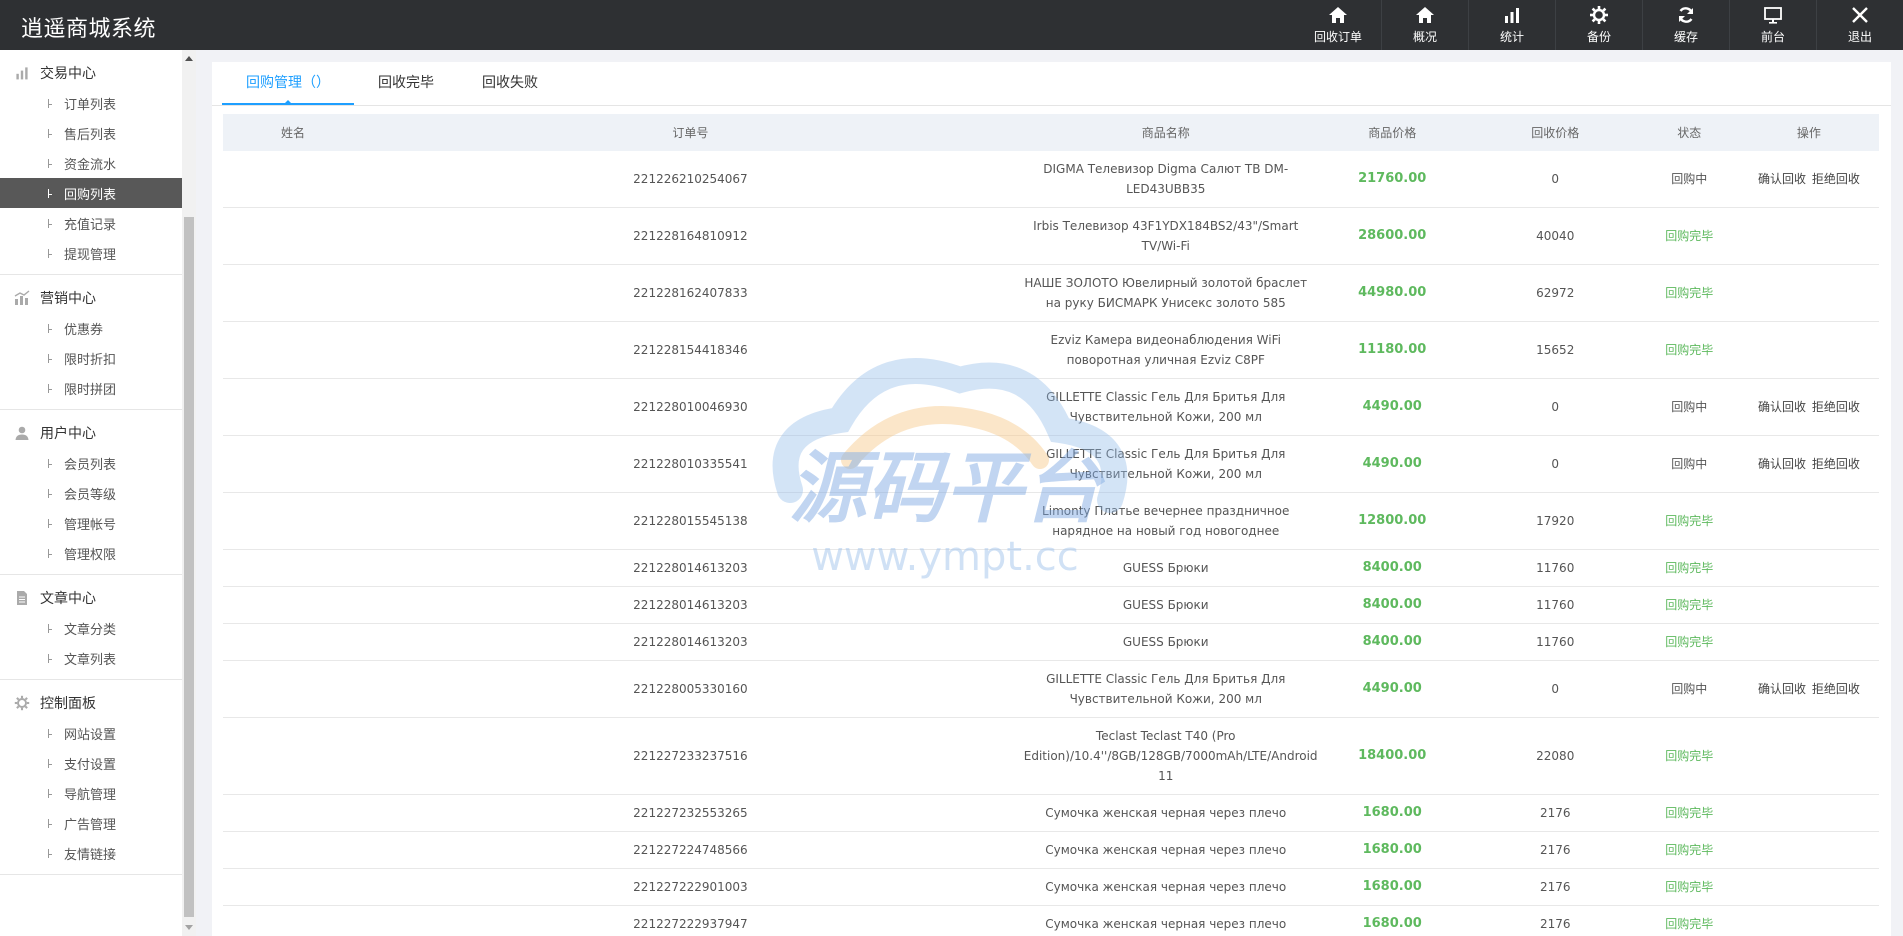 The height and width of the screenshot is (936, 1903). What do you see at coordinates (510, 83) in the screenshot?
I see `tab-2: 回收失败` at bounding box center [510, 83].